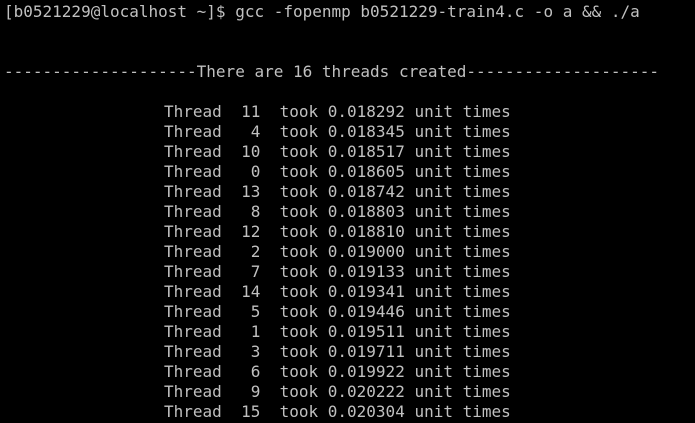 This screenshot has height=423, width=695. I want to click on thread-row: Thread 0 took 0.018605 unit times, so click(337, 171).